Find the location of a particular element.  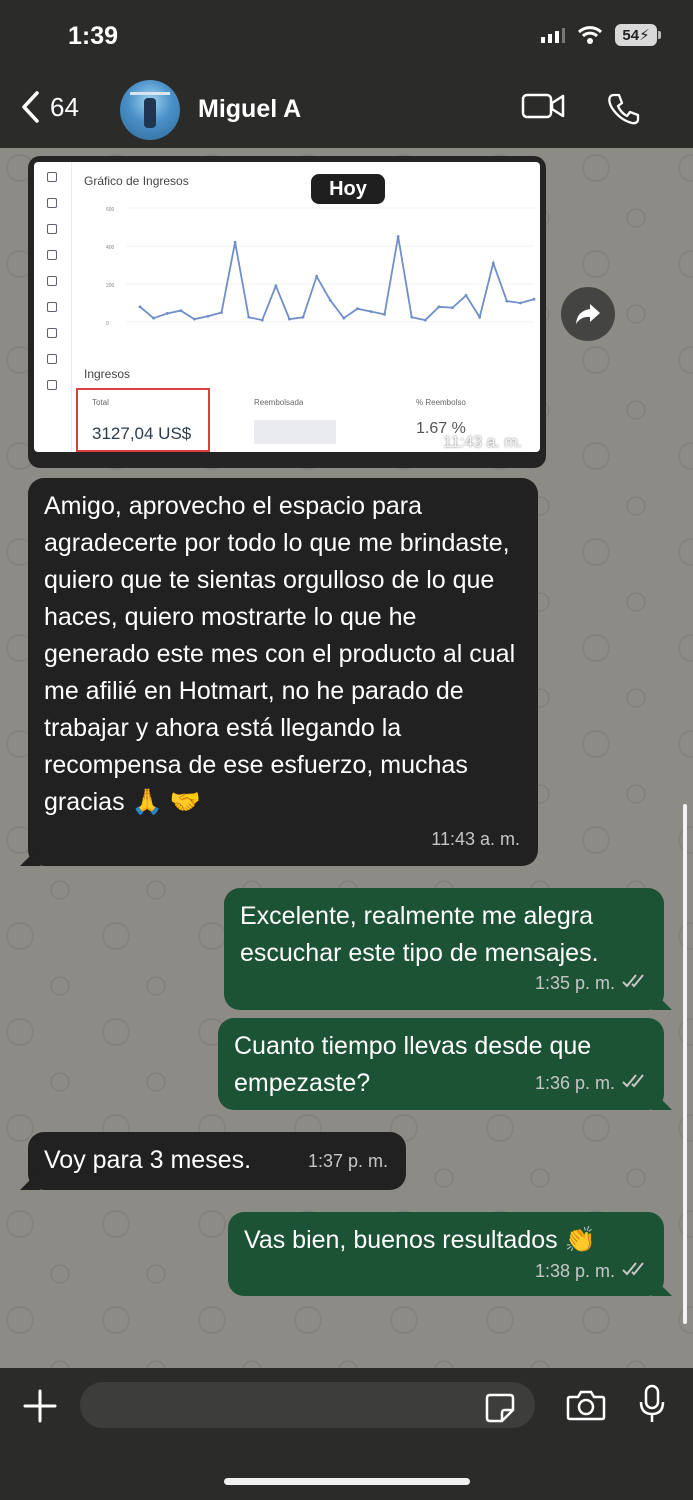

refund-rate-label: % Reembolso is located at coordinates (441, 402).